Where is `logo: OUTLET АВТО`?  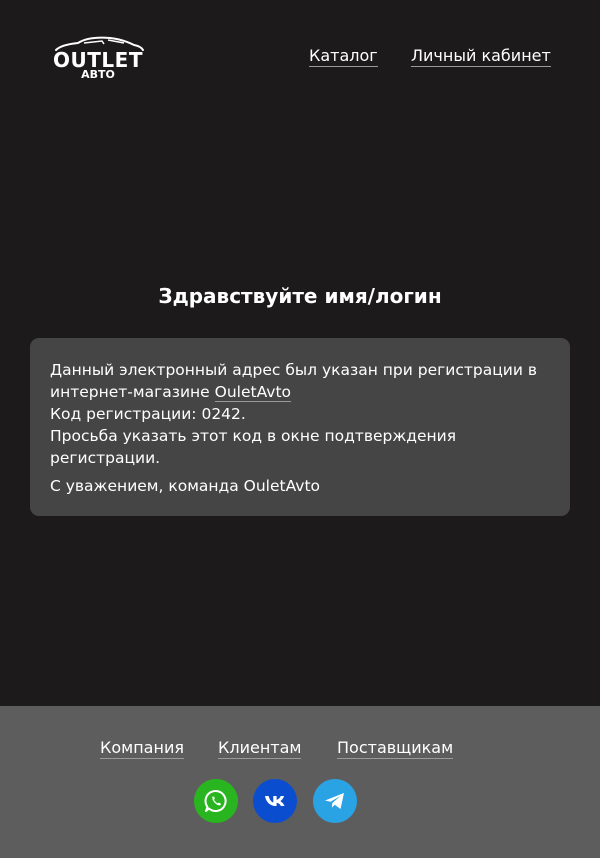
logo: OUTLET АВТО is located at coordinates (98, 60).